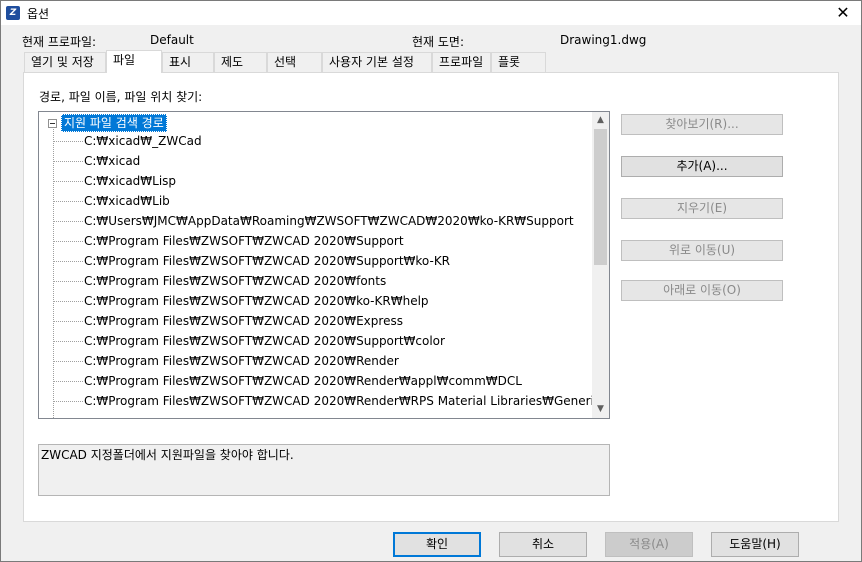  What do you see at coordinates (121, 97) in the screenshot?
I see `search-paths-caption: 경로, 파일 이름, 파일 위치 찾기:` at bounding box center [121, 97].